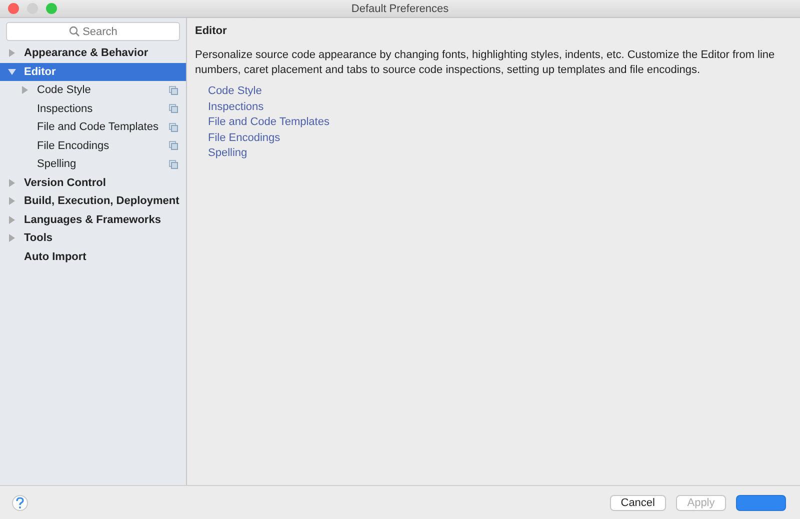  I want to click on help-button, so click(20, 502).